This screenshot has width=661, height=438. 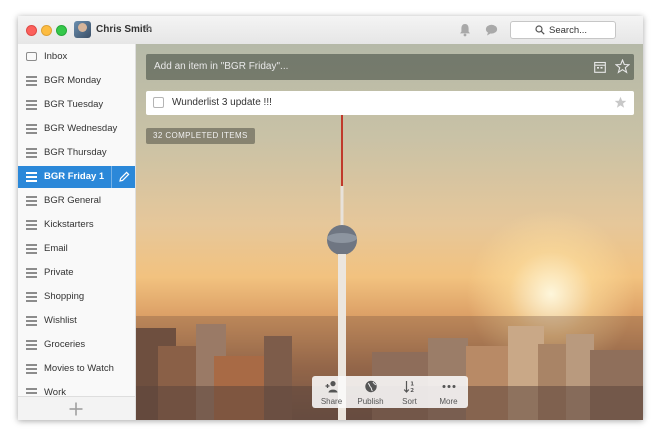 What do you see at coordinates (56, 248) in the screenshot?
I see `sidebar-item-label: Email` at bounding box center [56, 248].